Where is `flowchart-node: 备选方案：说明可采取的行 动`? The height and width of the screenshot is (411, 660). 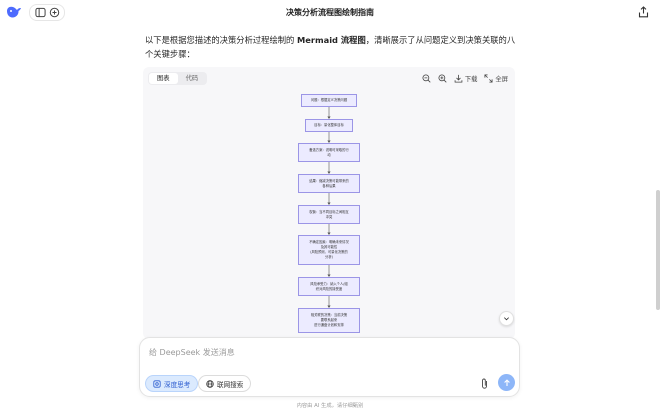 flowchart-node: 备选方案：说明可采取的行 动 is located at coordinates (329, 152).